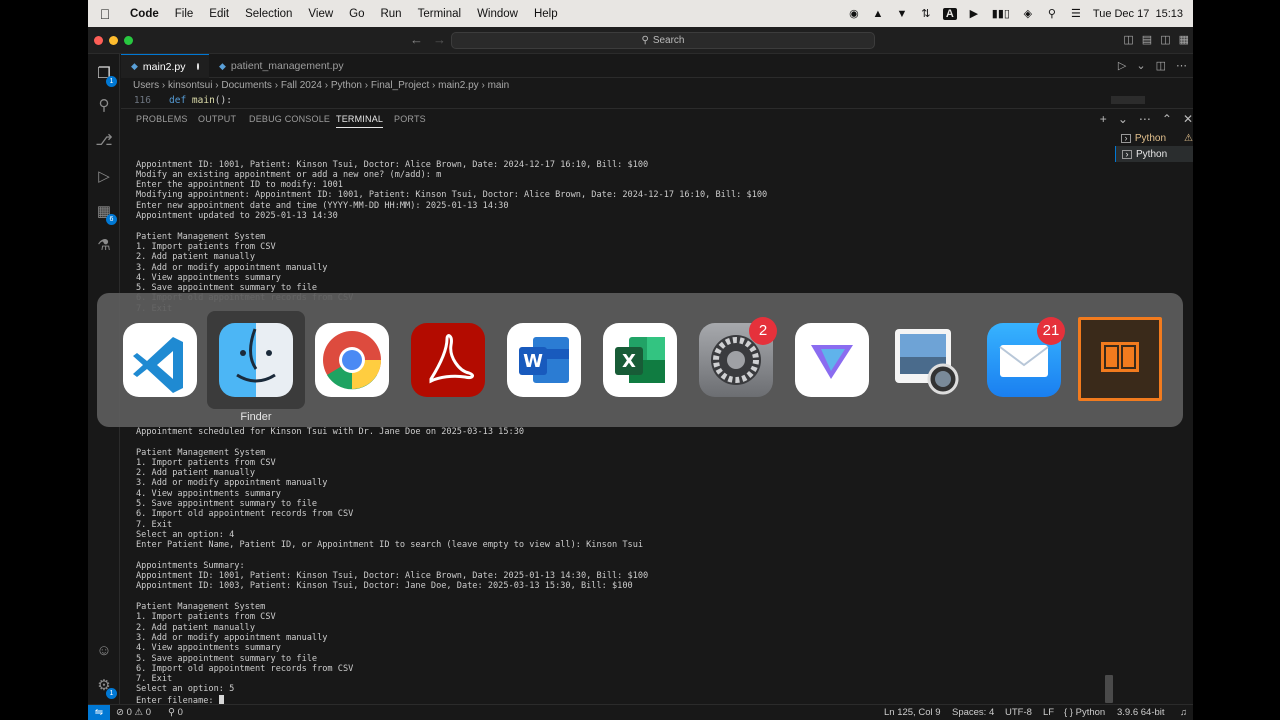 The width and height of the screenshot is (1280, 720). What do you see at coordinates (98, 40) in the screenshot?
I see `close-window-button` at bounding box center [98, 40].